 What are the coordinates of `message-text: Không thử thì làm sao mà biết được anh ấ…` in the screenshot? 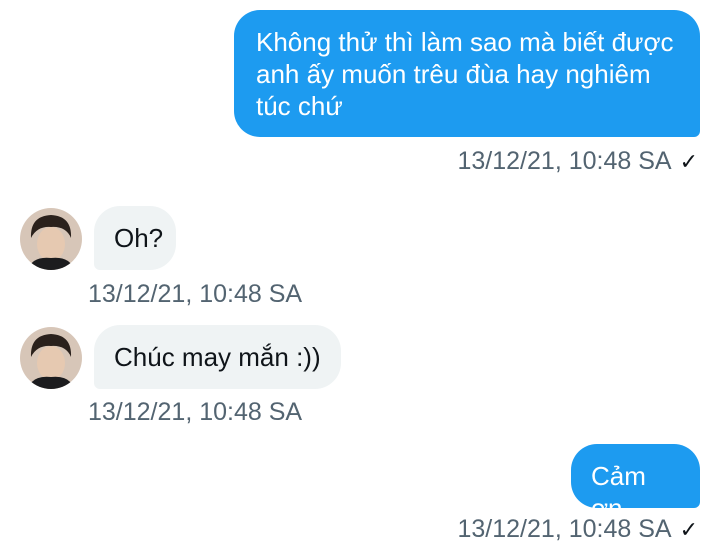 It's located at (465, 74).